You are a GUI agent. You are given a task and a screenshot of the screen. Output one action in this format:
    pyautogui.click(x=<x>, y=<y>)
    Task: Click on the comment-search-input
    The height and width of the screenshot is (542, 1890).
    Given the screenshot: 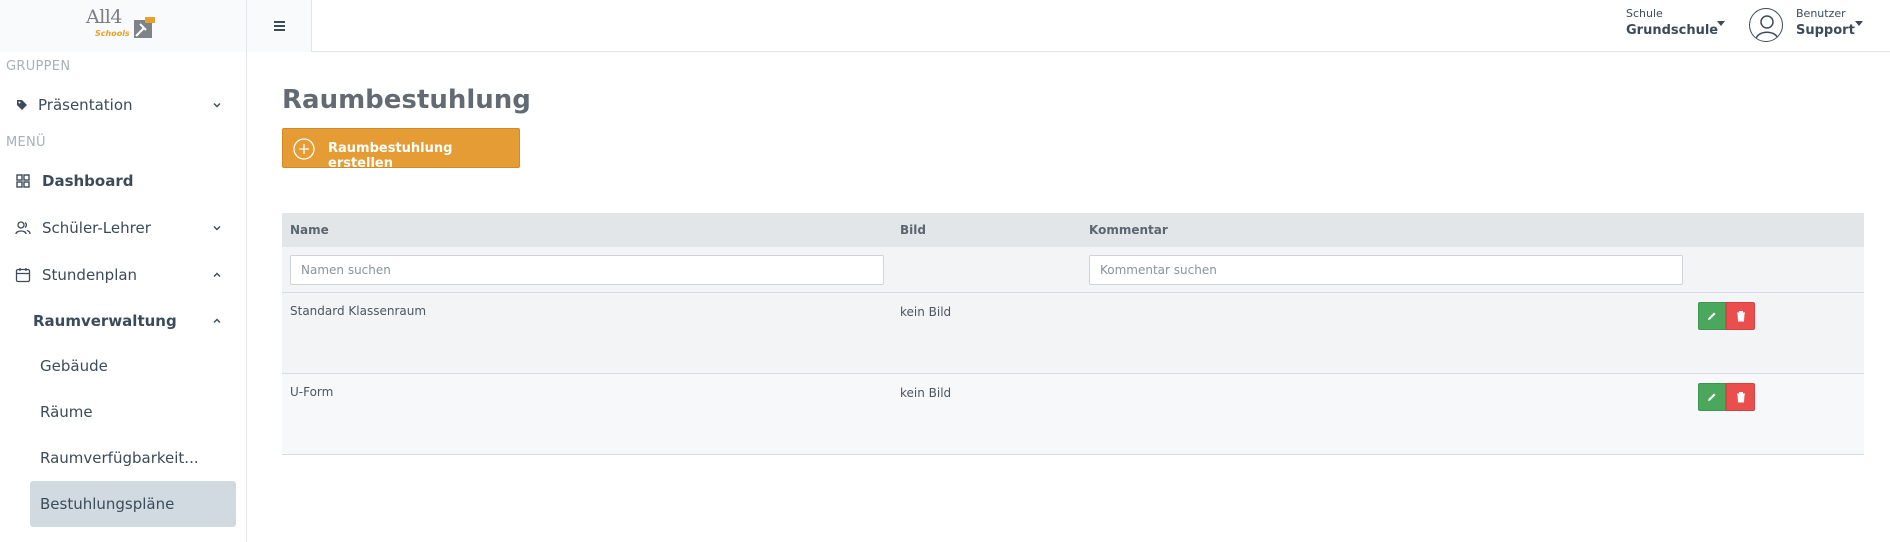 What is the action you would take?
    pyautogui.click(x=1386, y=270)
    